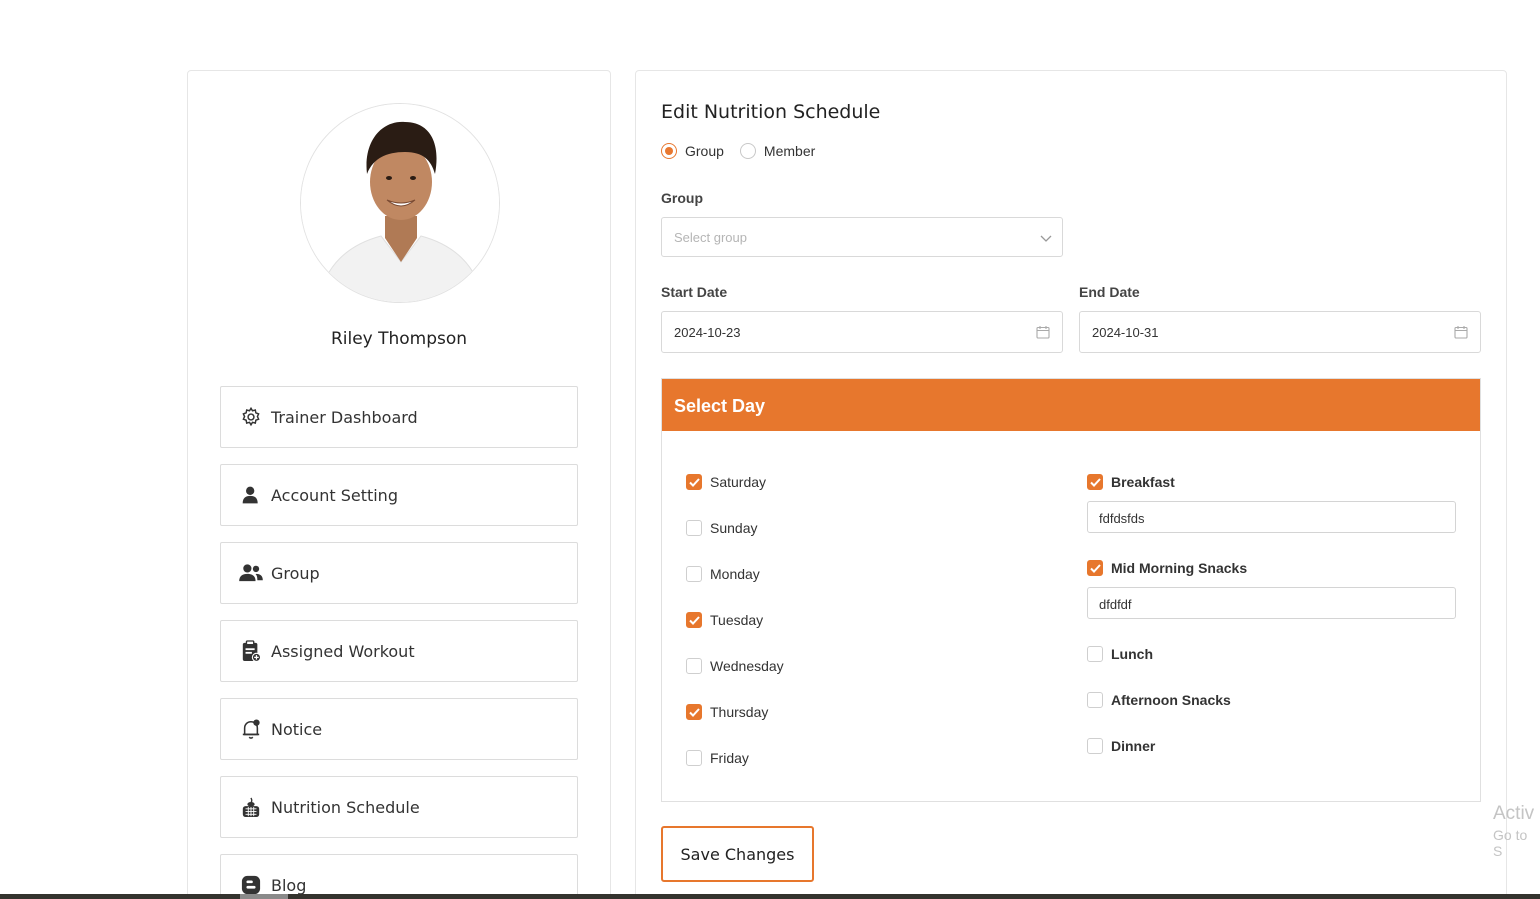 Image resolution: width=1540 pixels, height=899 pixels. Describe the element at coordinates (1271, 517) in the screenshot. I see `breakfast-input: fdfdsfds` at that location.